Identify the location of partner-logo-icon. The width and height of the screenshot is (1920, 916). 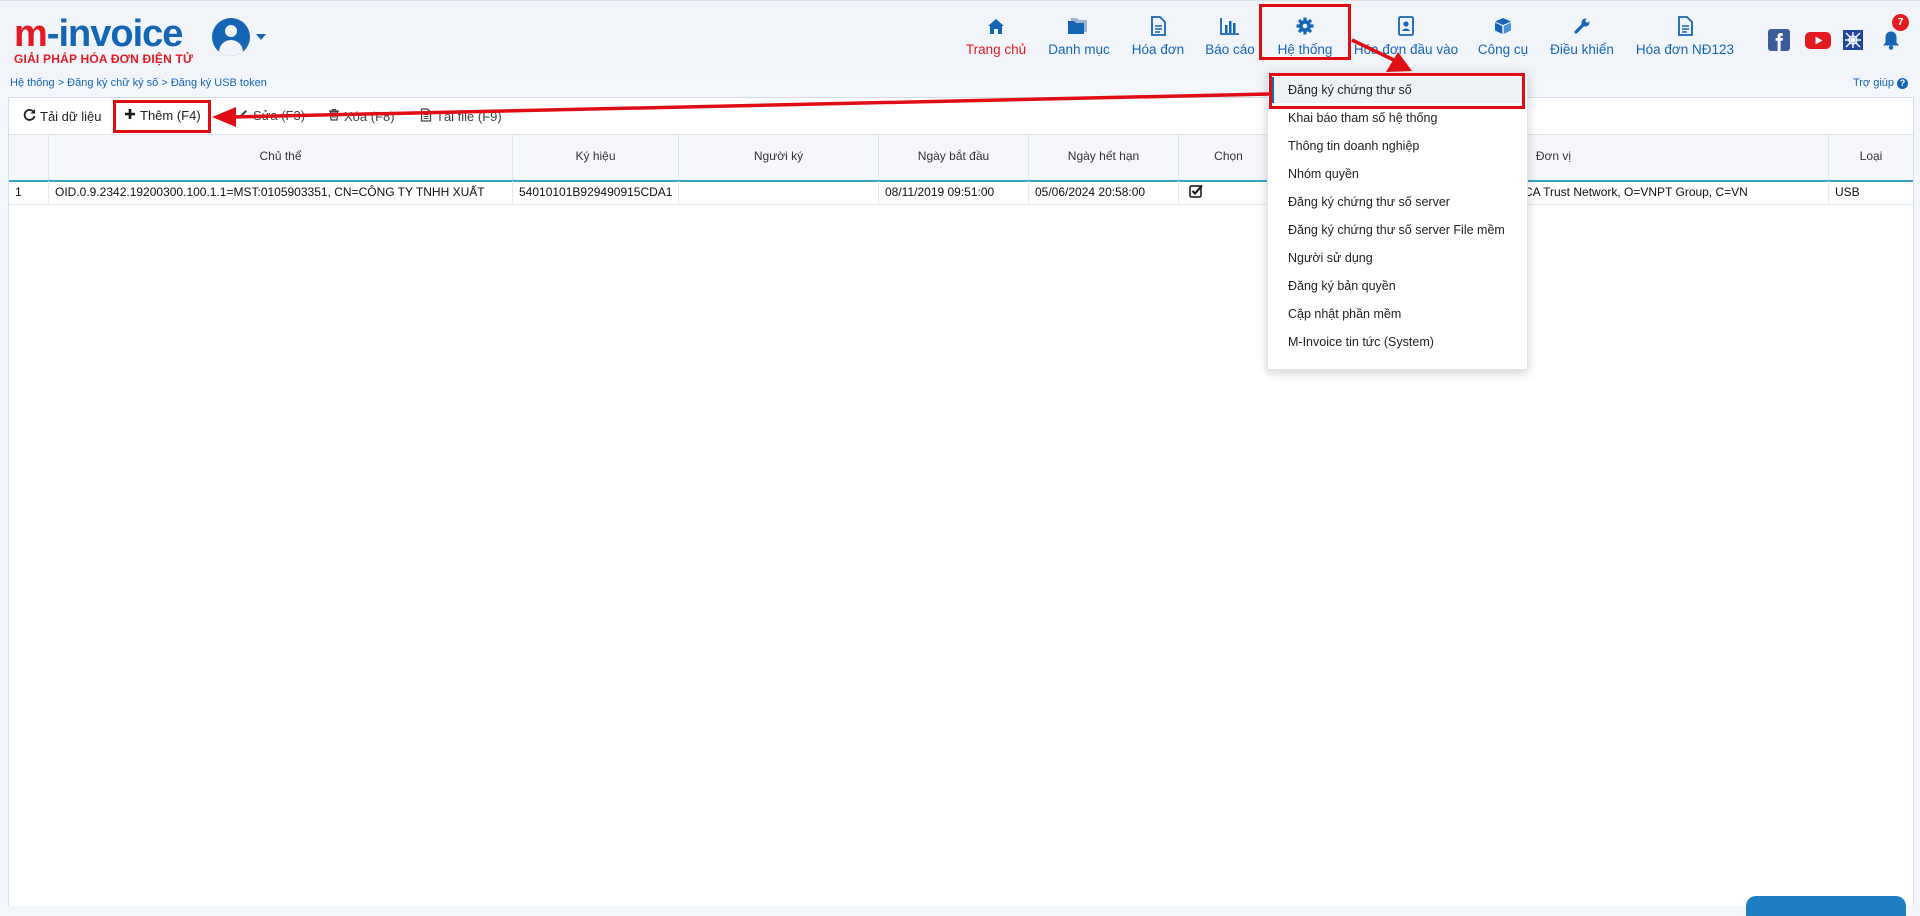
(1853, 40).